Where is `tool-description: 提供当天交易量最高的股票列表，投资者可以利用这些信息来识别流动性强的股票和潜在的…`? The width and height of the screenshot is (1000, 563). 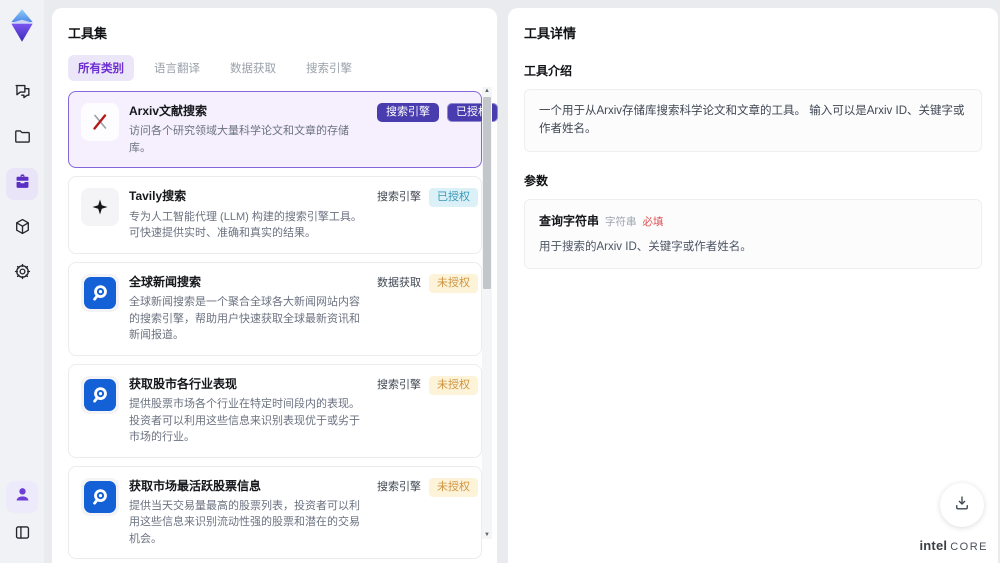
tool-description: 提供当天交易量最高的股票列表，投资者可以利用这些信息来识别流动性强的股票和潜在的… is located at coordinates (244, 522).